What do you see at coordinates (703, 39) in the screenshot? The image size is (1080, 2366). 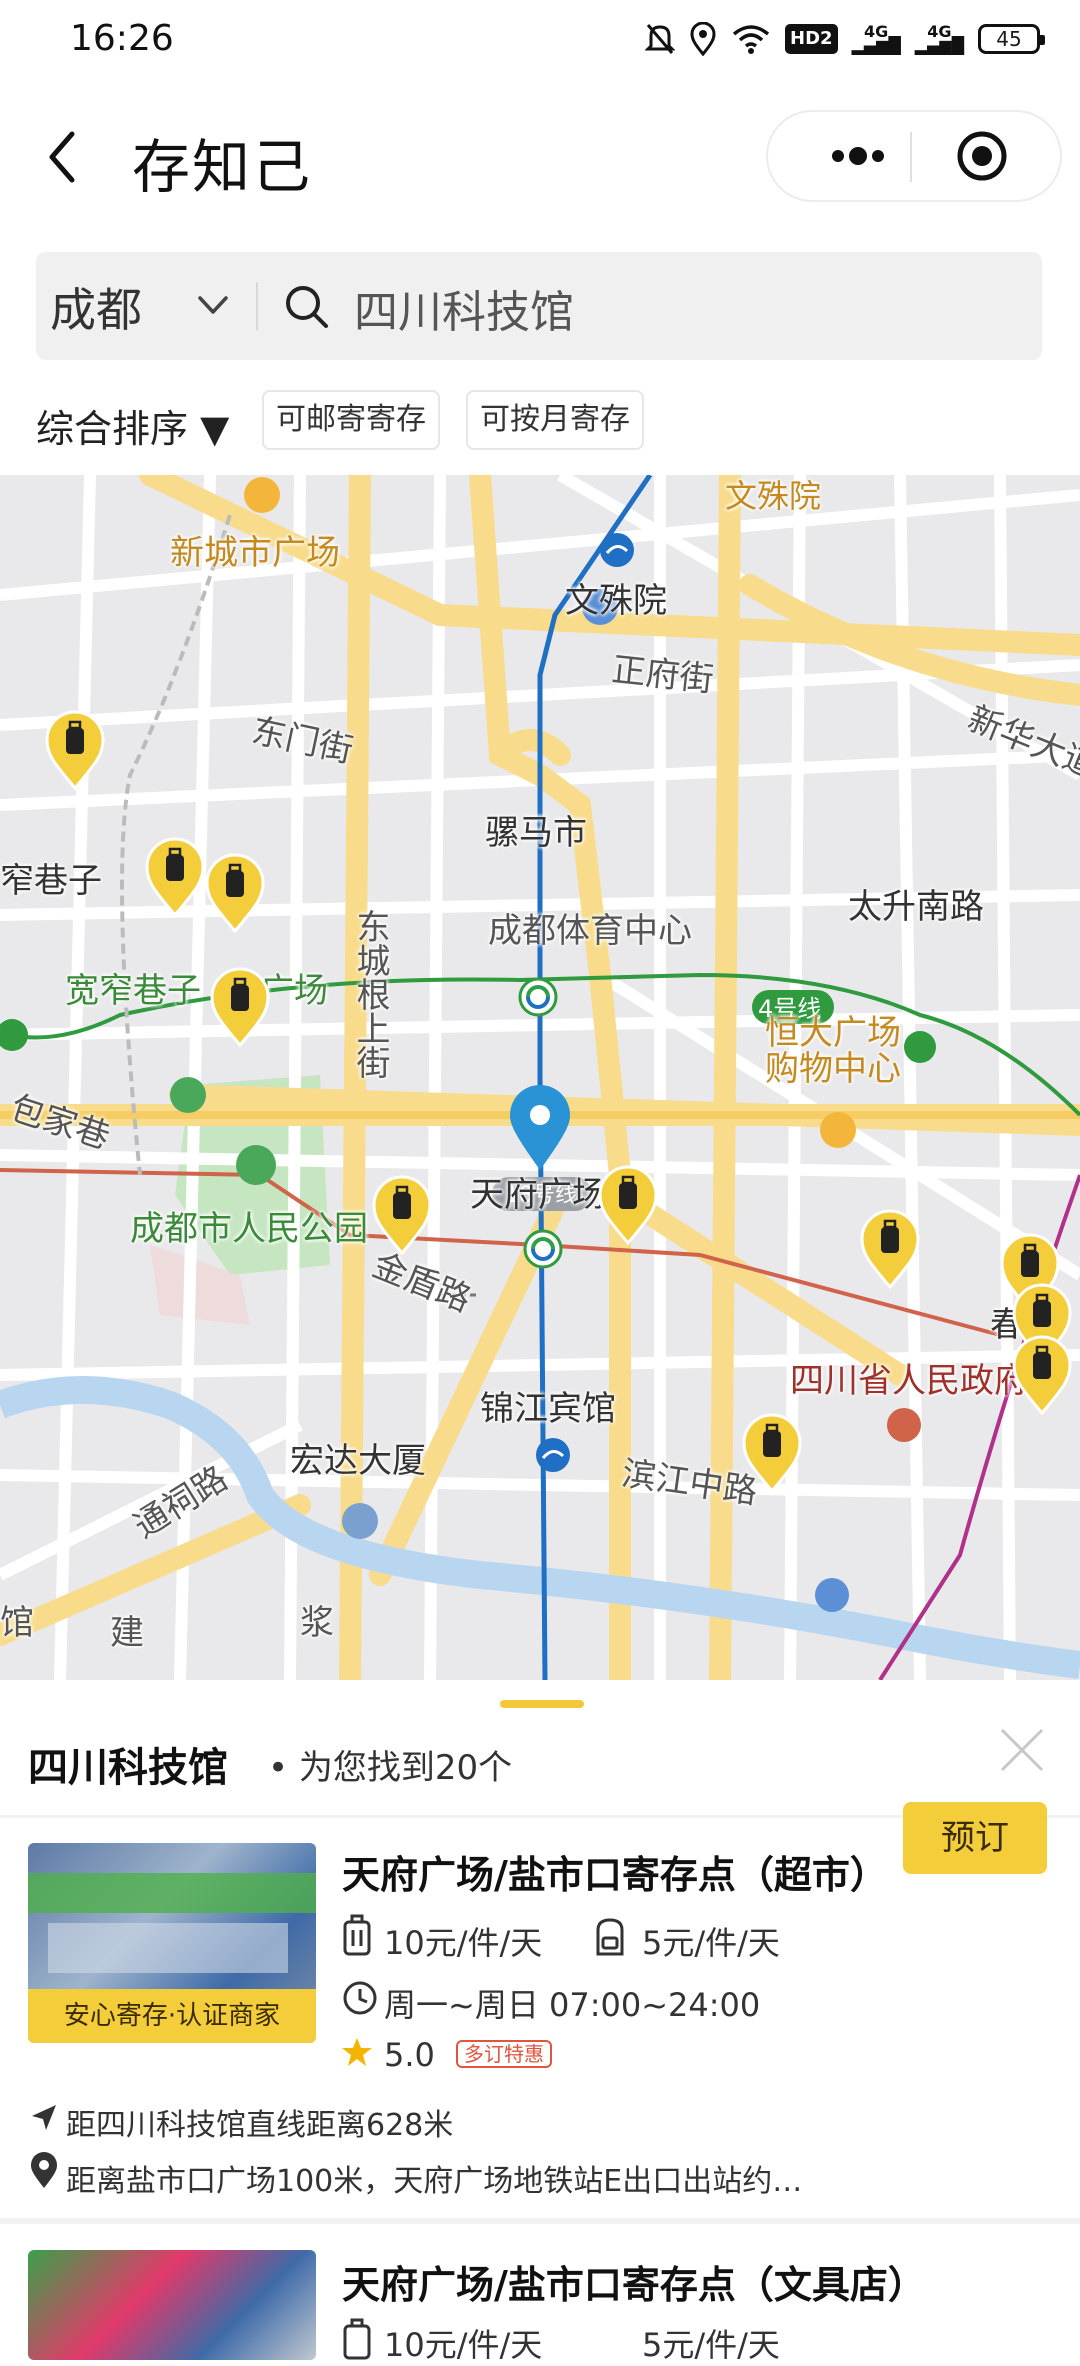 I see `location-icon` at bounding box center [703, 39].